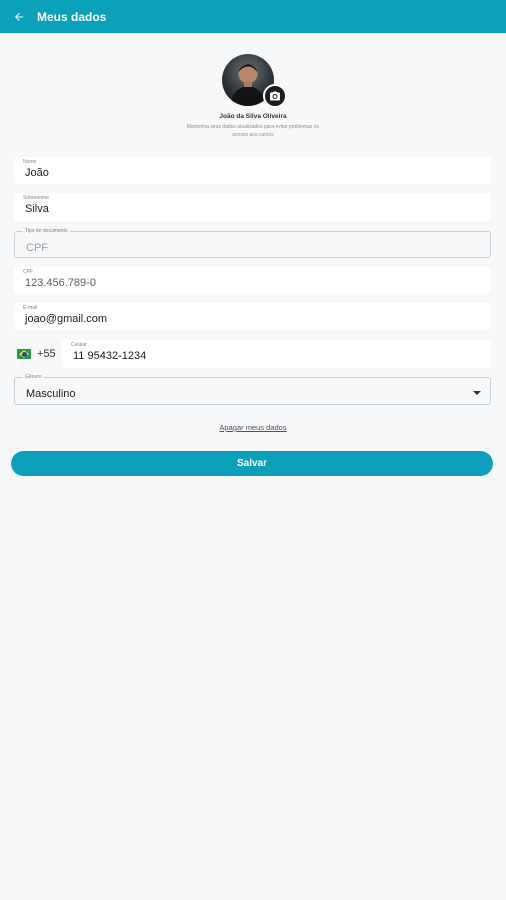 Image resolution: width=506 pixels, height=900 pixels. I want to click on arrow-left-icon, so click(19, 16).